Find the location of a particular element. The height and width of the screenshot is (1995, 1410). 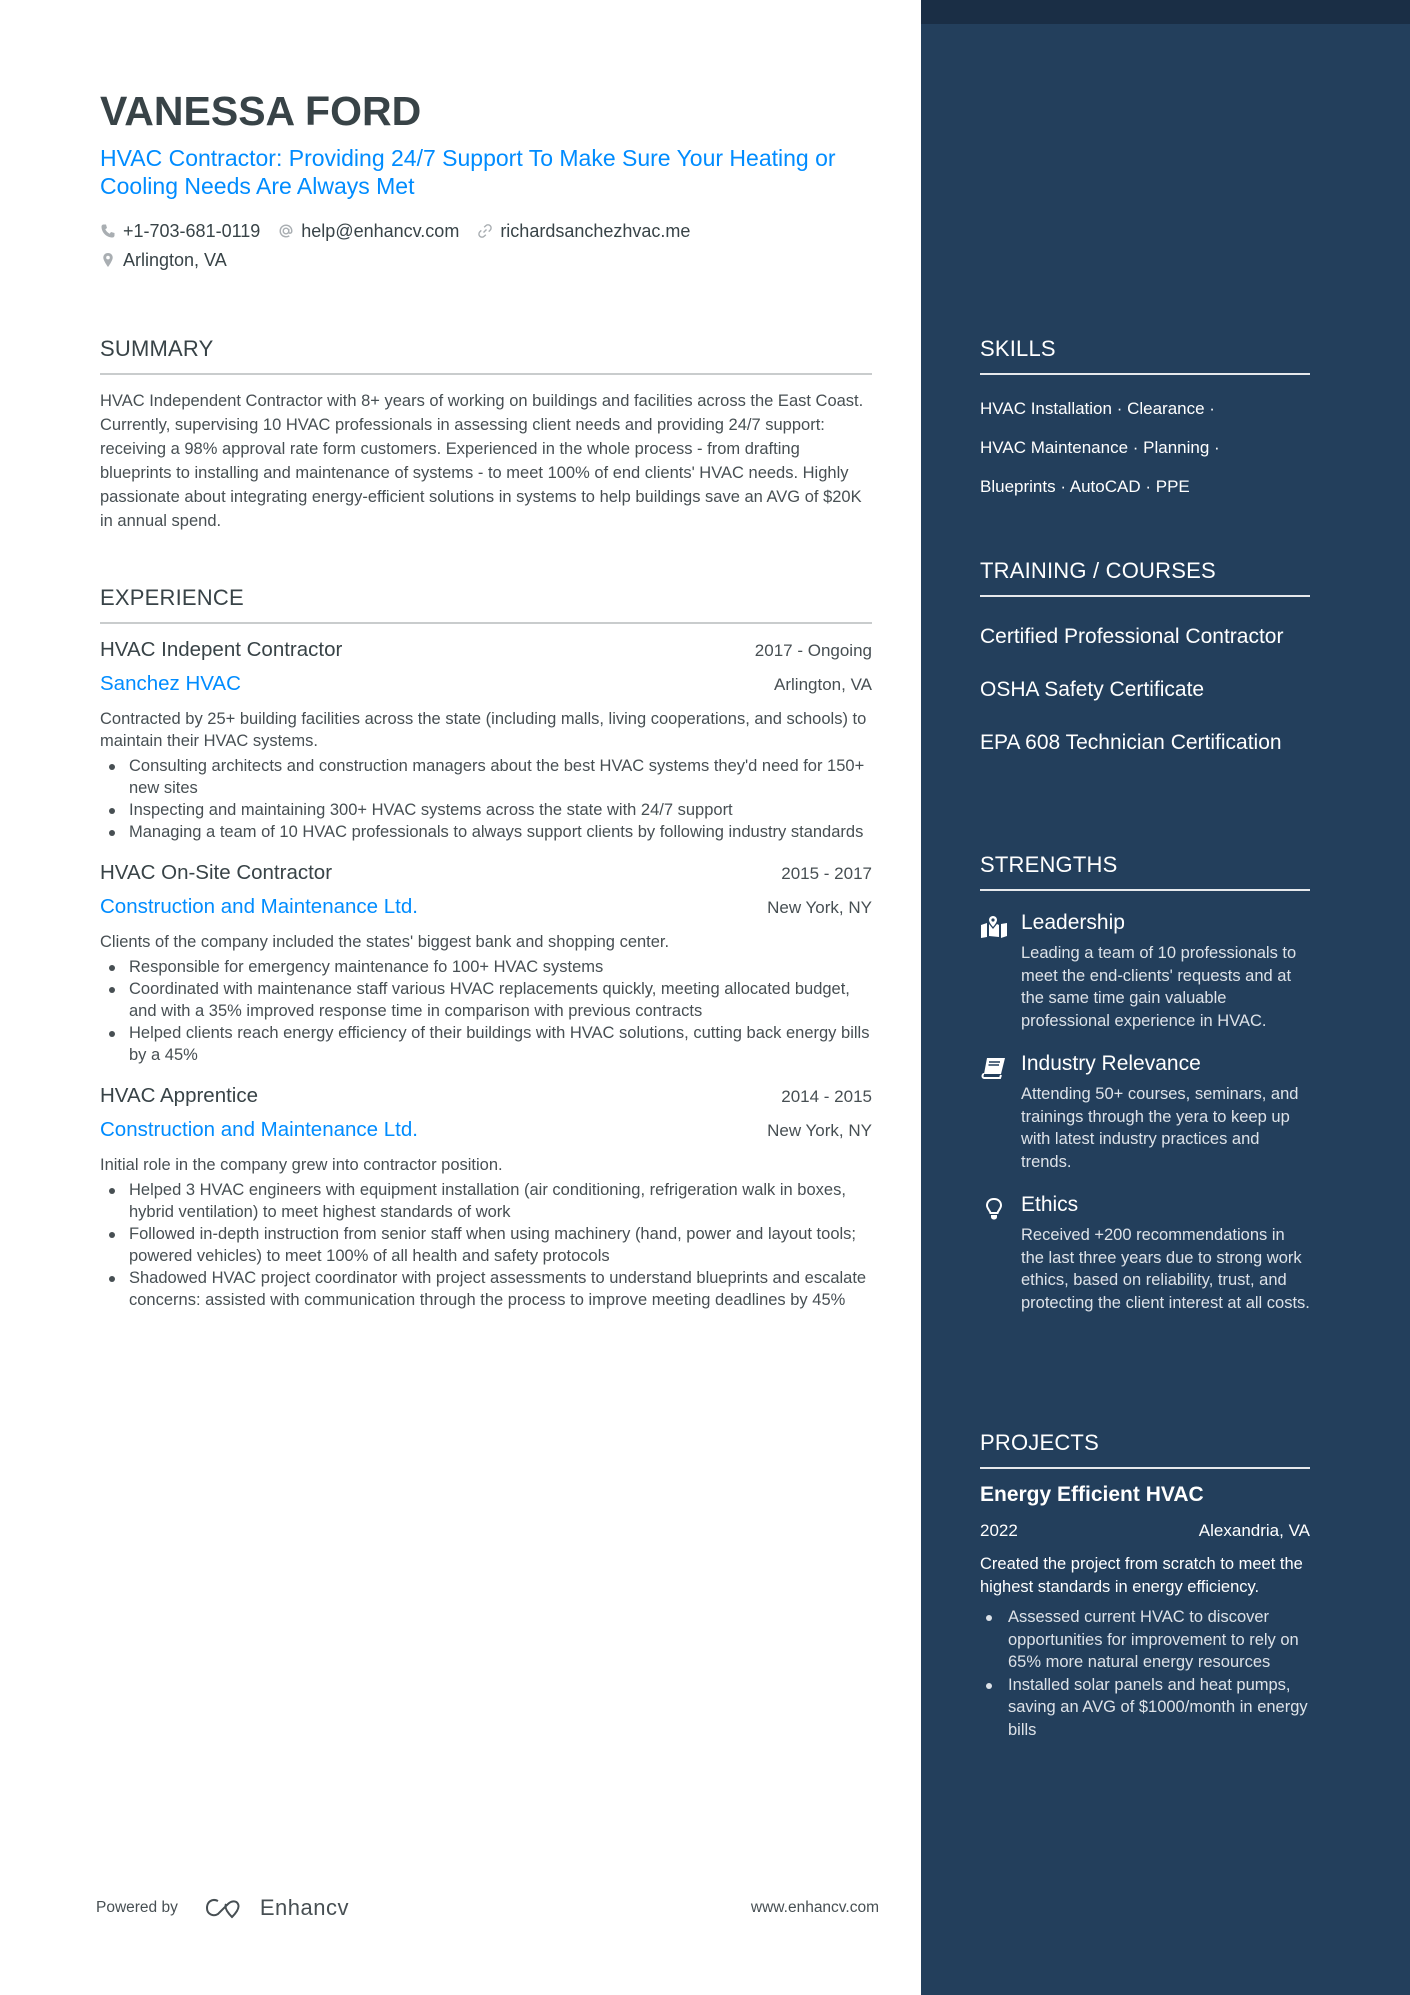

job-title: HVAC On-Site Contractor is located at coordinates (216, 872).